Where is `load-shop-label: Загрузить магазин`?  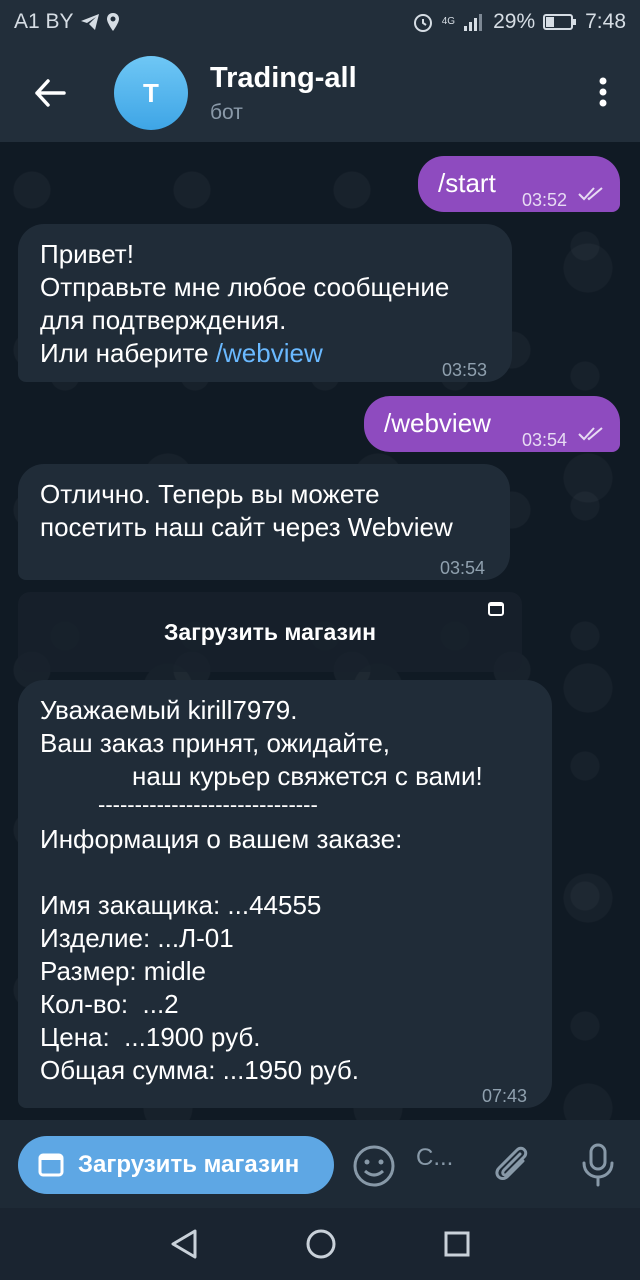
load-shop-label: Загрузить магазин is located at coordinates (270, 631).